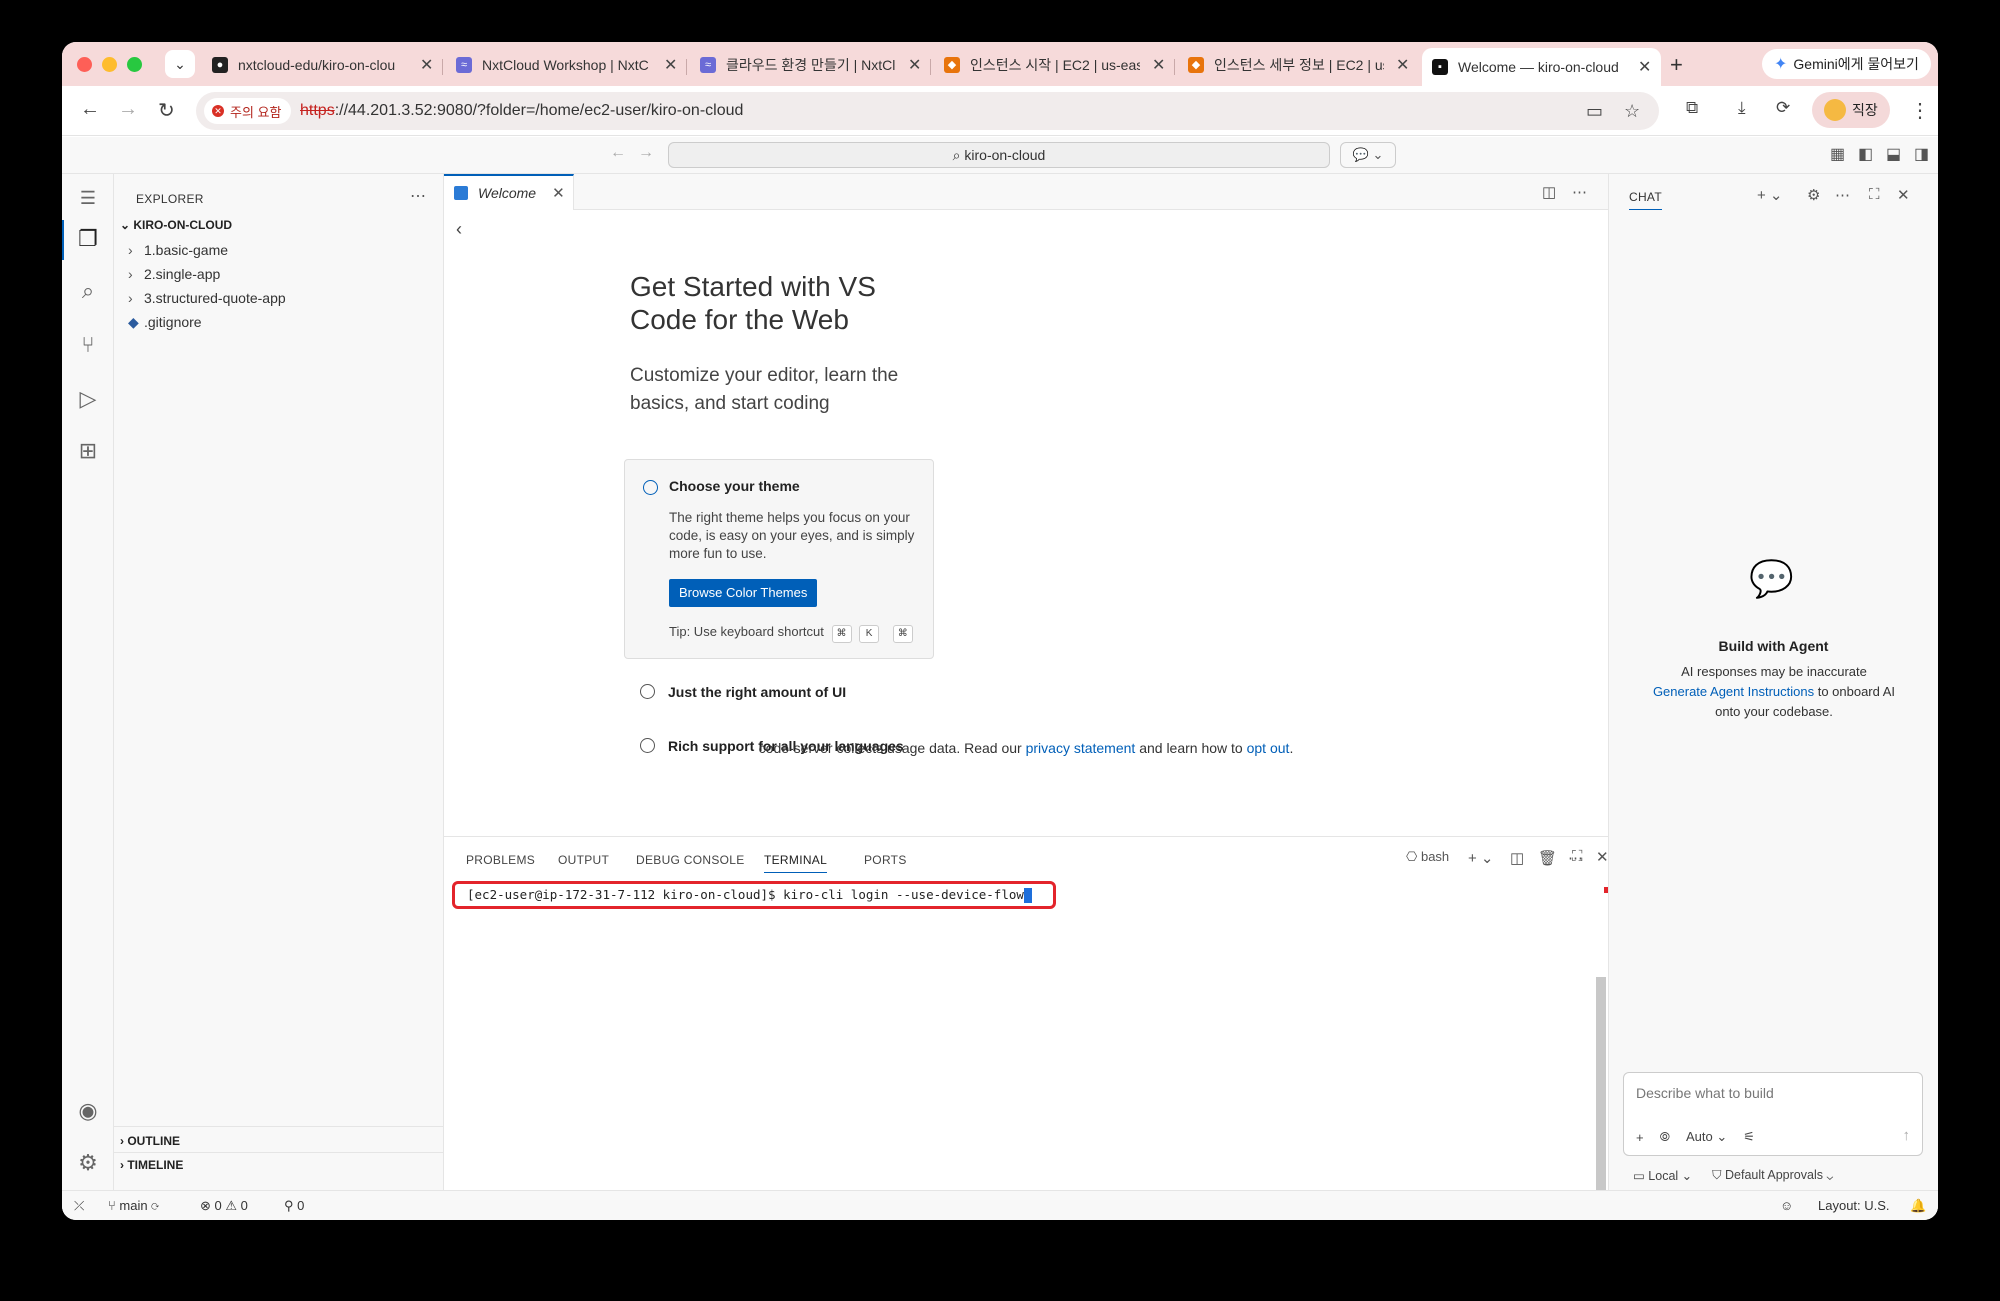 The height and width of the screenshot is (1301, 2000). What do you see at coordinates (1298, 65) in the screenshot?
I see `browser-tab-ec2-details: ◆ 인스턴스 세부 정보 | EC2 | us- ✕` at bounding box center [1298, 65].